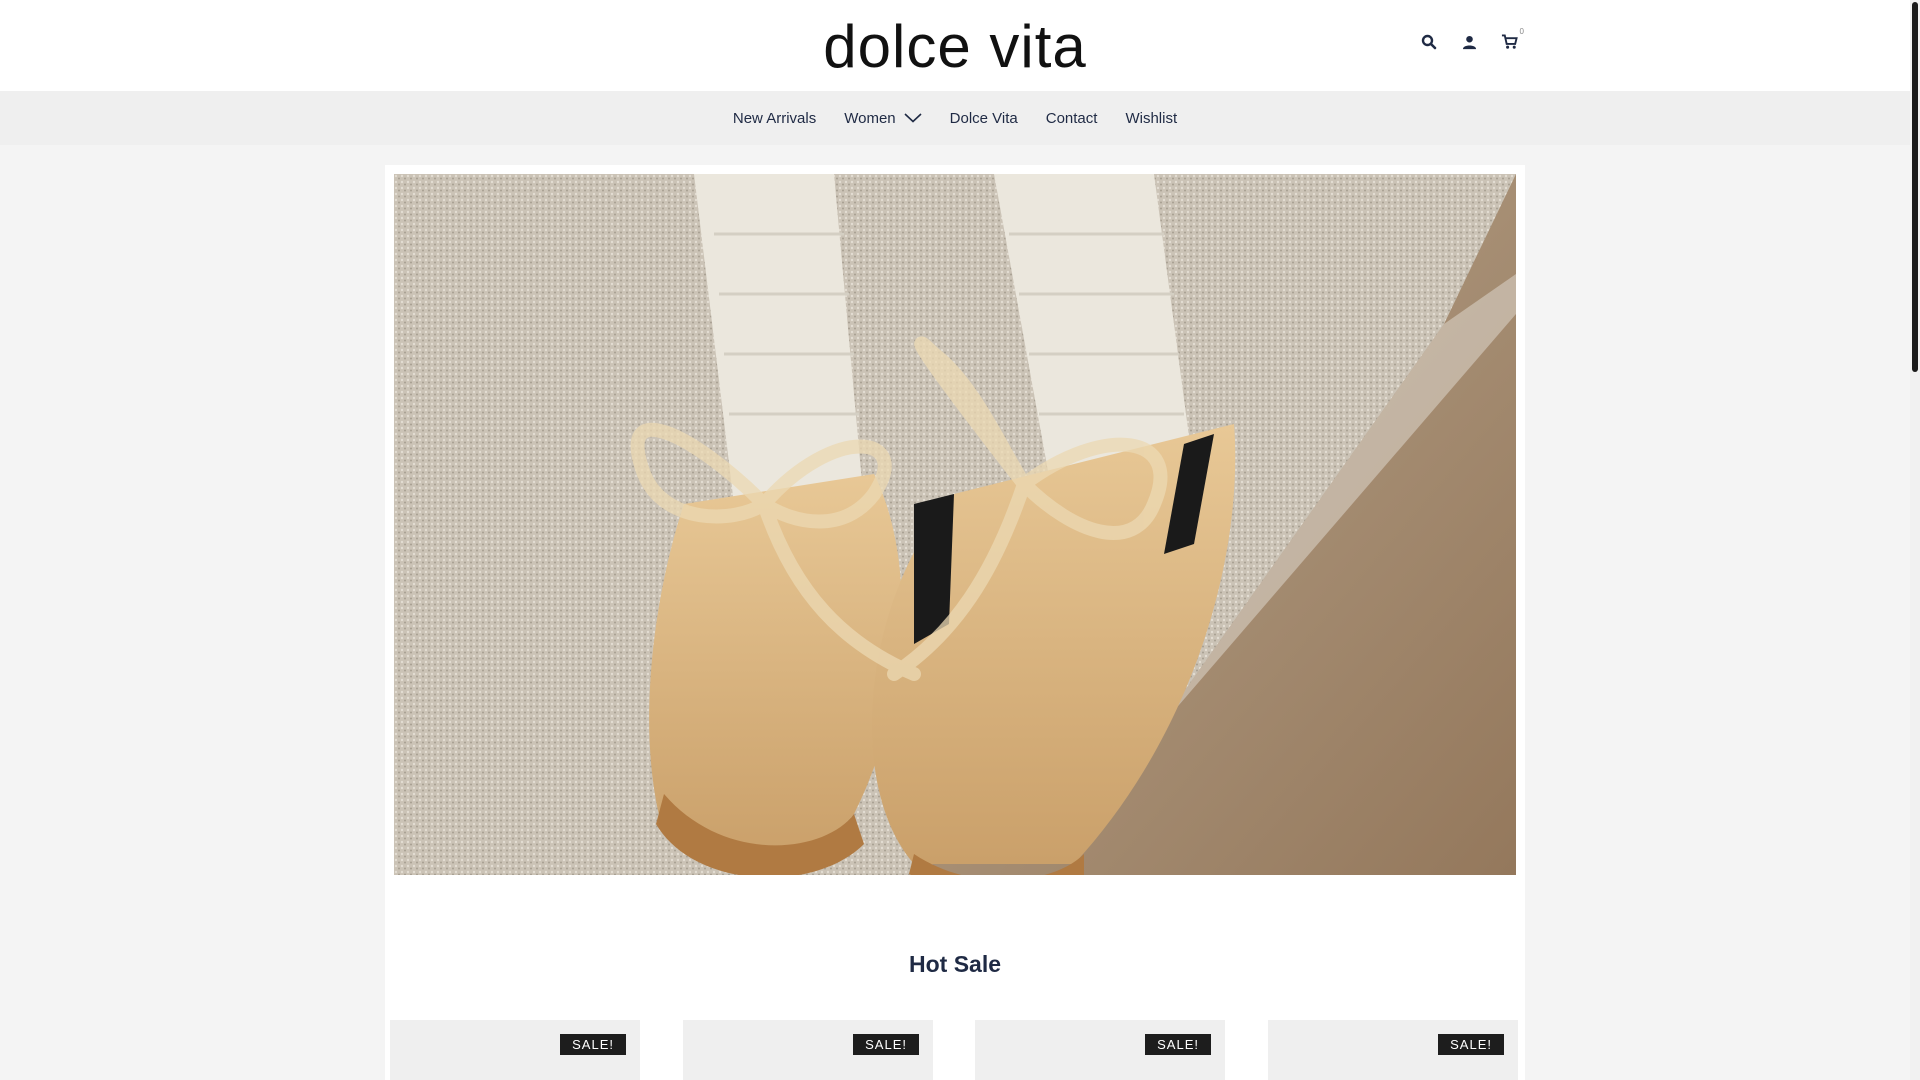  I want to click on nav-women: Women, so click(883, 118).